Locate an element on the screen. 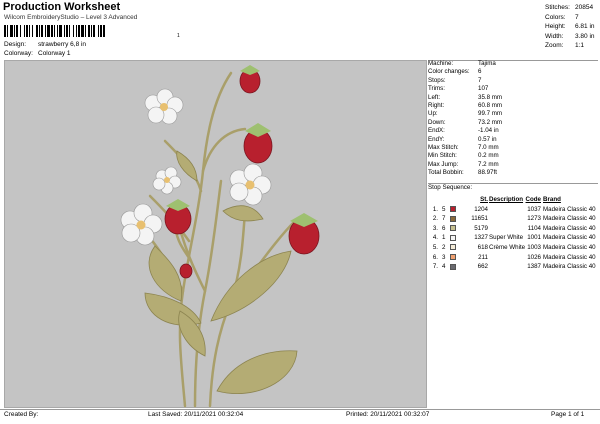 This screenshot has height=424, width=600. created-by: Created By: is located at coordinates (21, 414).